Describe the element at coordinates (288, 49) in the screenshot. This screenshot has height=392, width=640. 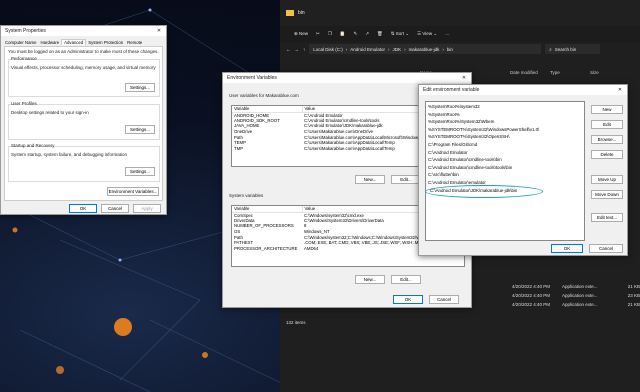
I see `back-icon: ←` at that location.